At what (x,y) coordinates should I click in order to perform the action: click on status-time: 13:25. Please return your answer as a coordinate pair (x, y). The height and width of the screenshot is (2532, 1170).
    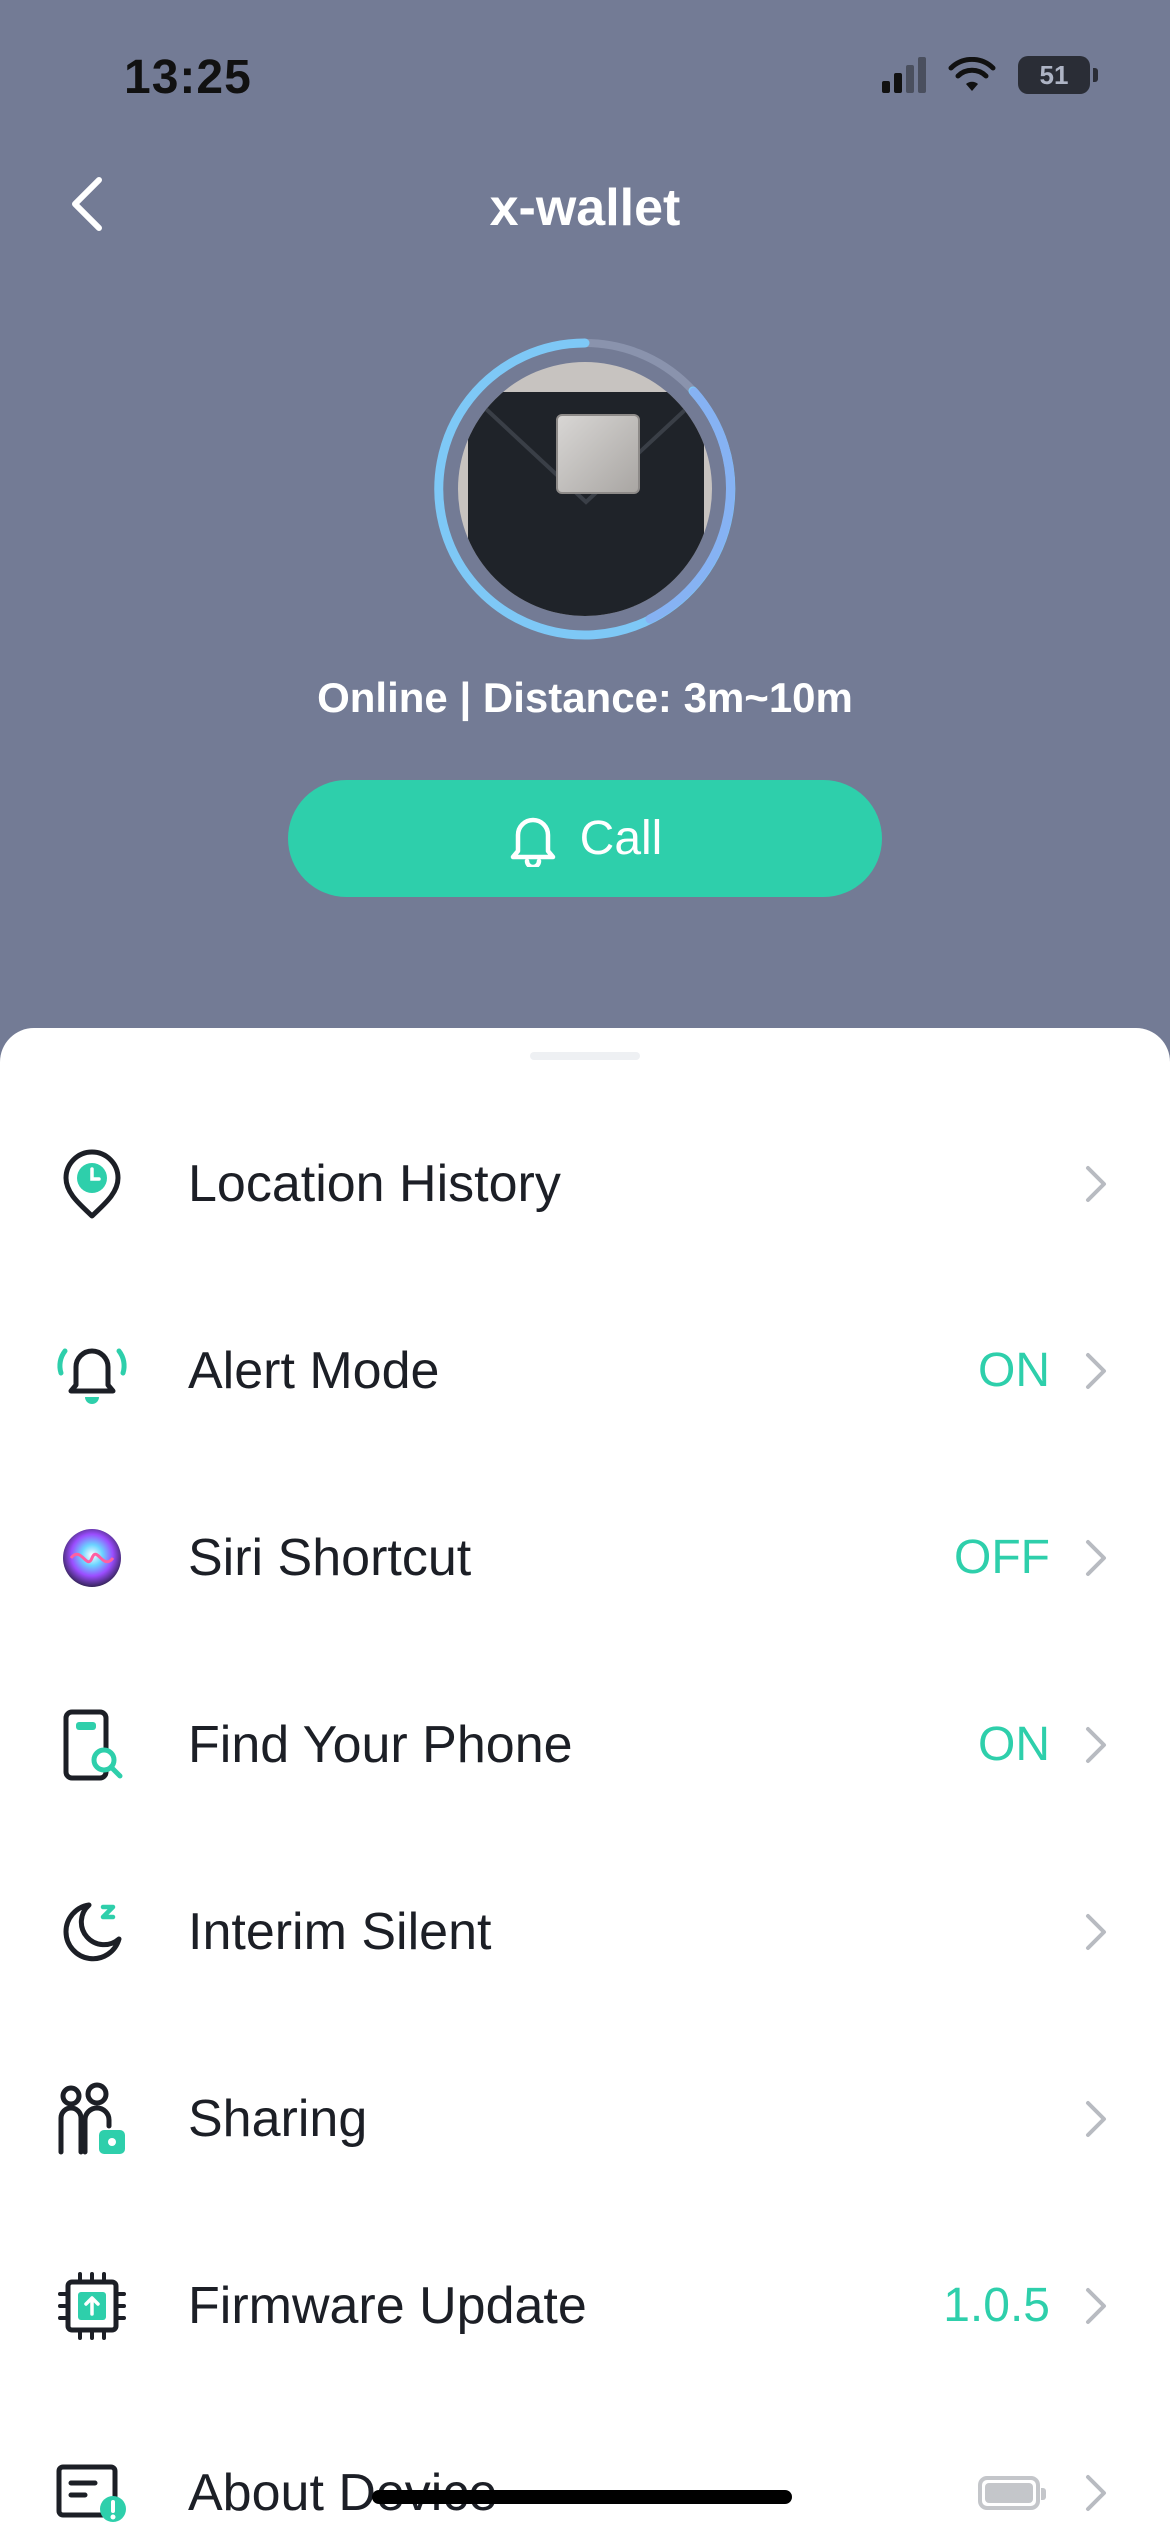
    Looking at the image, I should click on (188, 77).